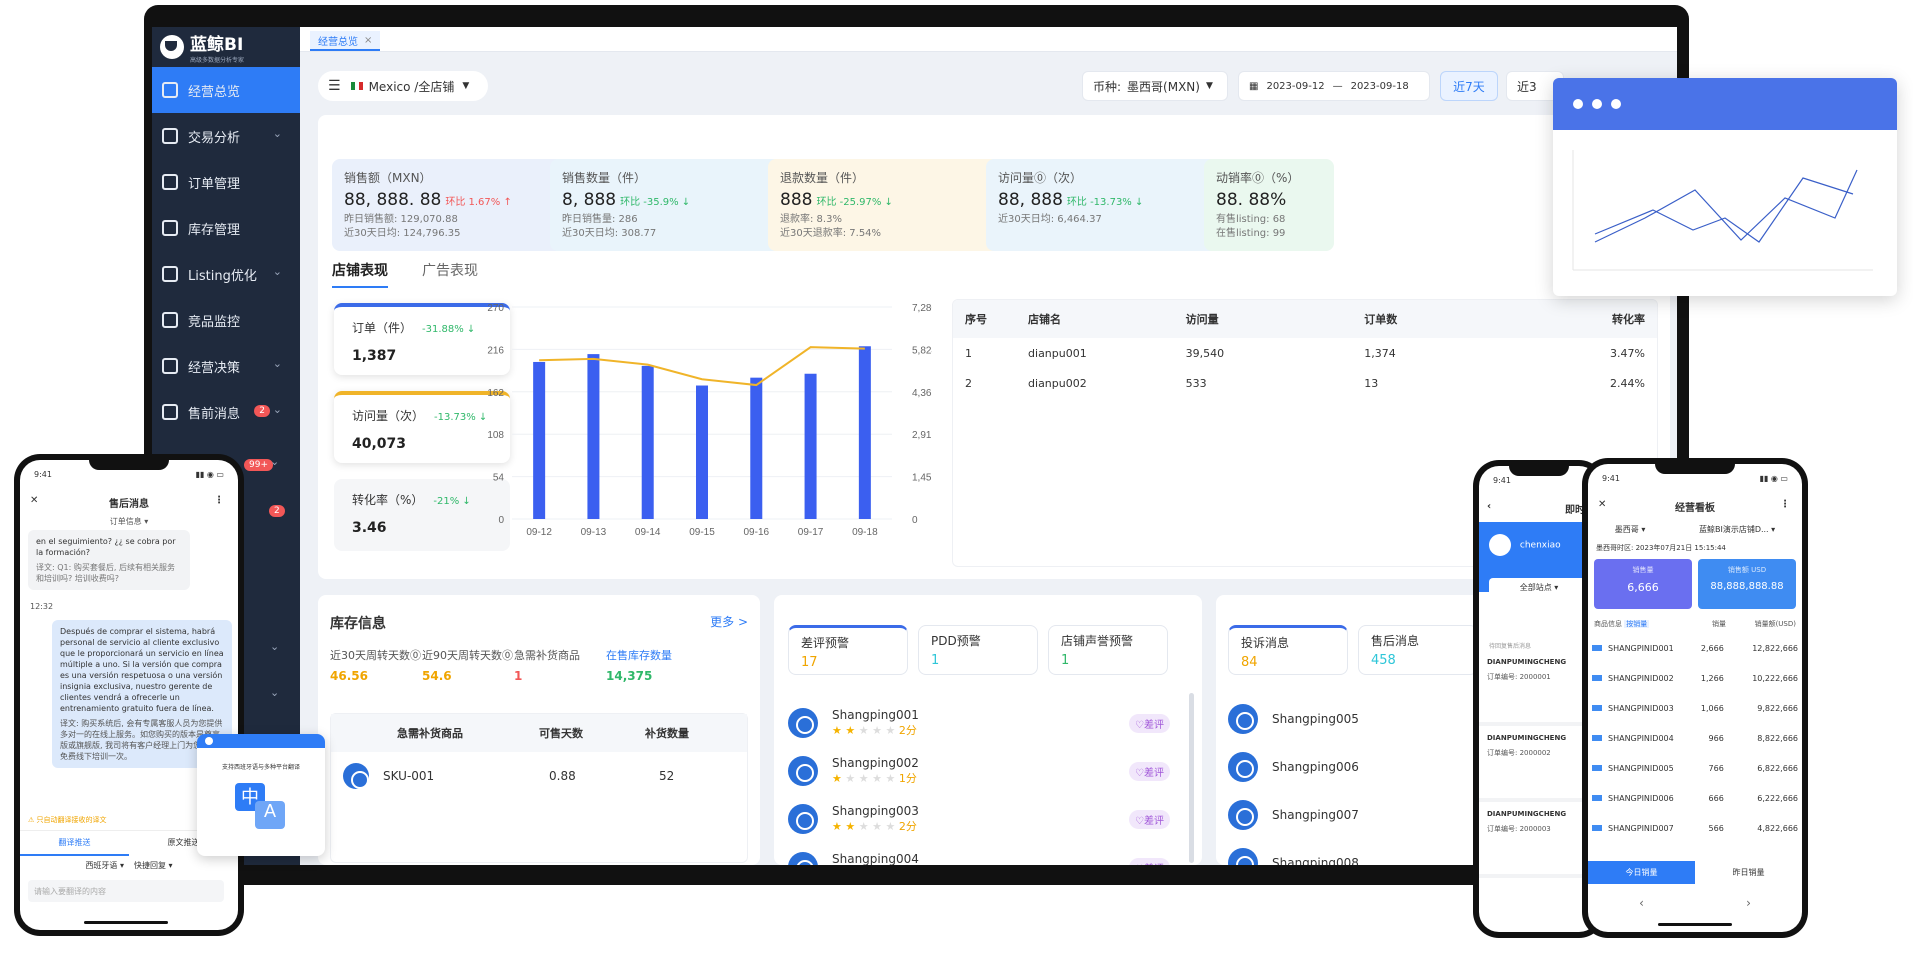 The height and width of the screenshot is (963, 1913). What do you see at coordinates (1737, 529) in the screenshot?
I see `store-select: 蓝鲸BI演示店铺D... ▾` at bounding box center [1737, 529].